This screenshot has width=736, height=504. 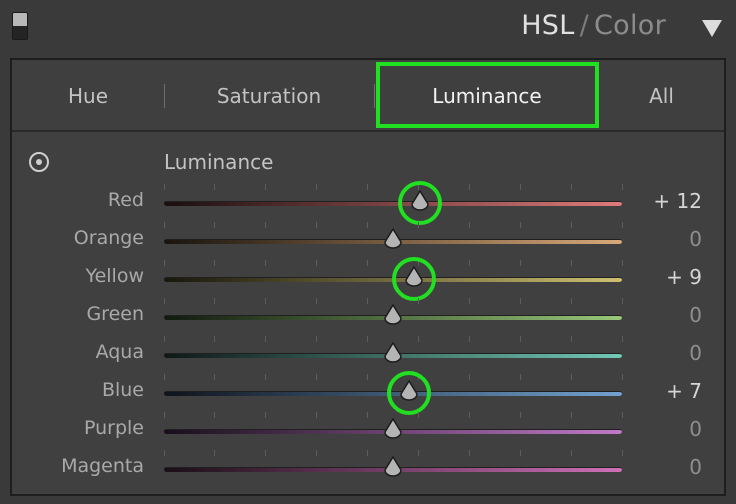 I want to click on tab-all: All, so click(x=661, y=95).